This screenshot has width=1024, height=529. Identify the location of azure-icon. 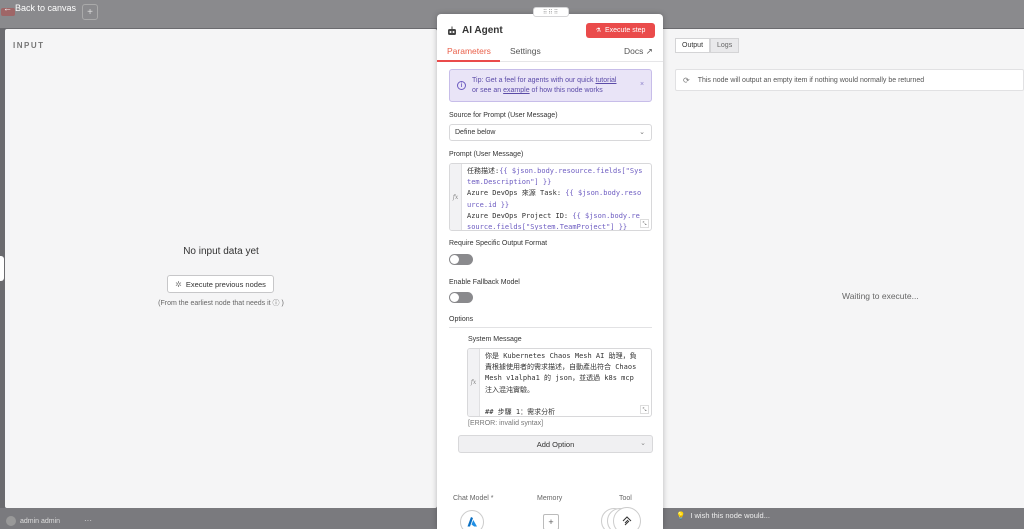
(472, 522).